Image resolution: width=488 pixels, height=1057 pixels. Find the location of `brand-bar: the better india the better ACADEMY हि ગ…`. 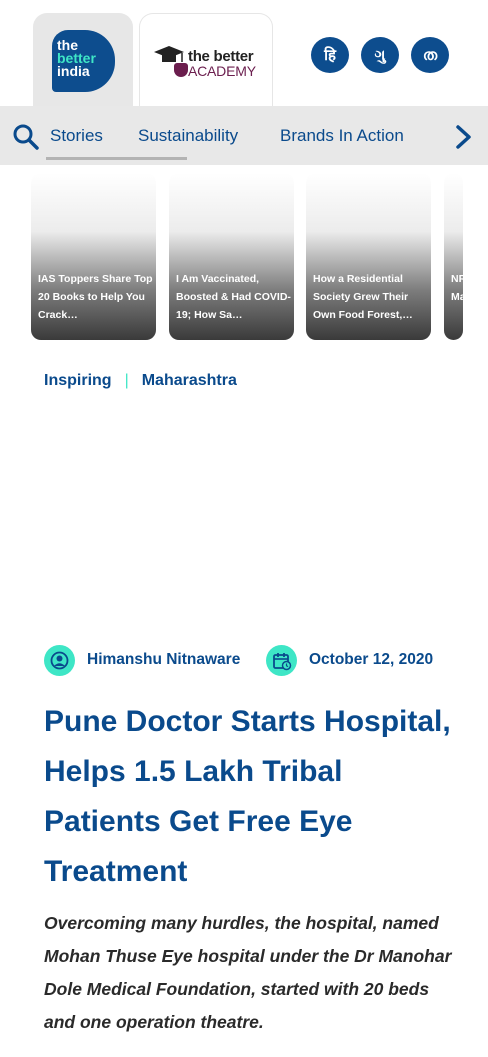

brand-bar: the better india the better ACADEMY हि ગ… is located at coordinates (244, 53).